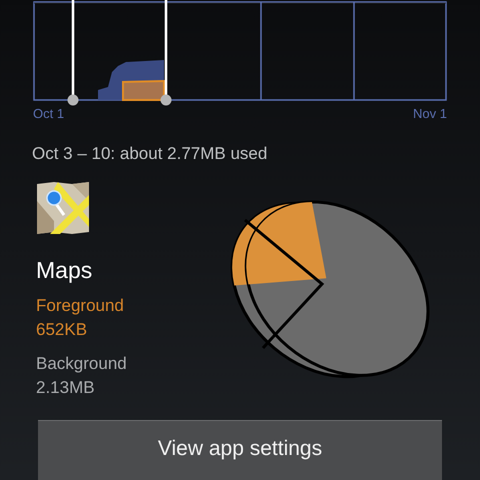  Describe the element at coordinates (82, 363) in the screenshot. I see `usage-label: Background` at that location.